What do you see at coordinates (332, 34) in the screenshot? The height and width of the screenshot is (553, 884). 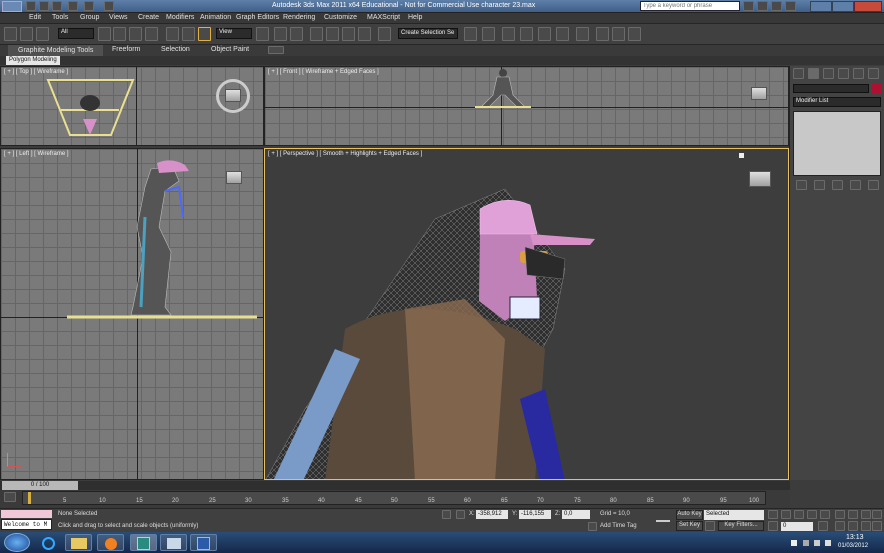 I see `angle-snap-icon` at bounding box center [332, 34].